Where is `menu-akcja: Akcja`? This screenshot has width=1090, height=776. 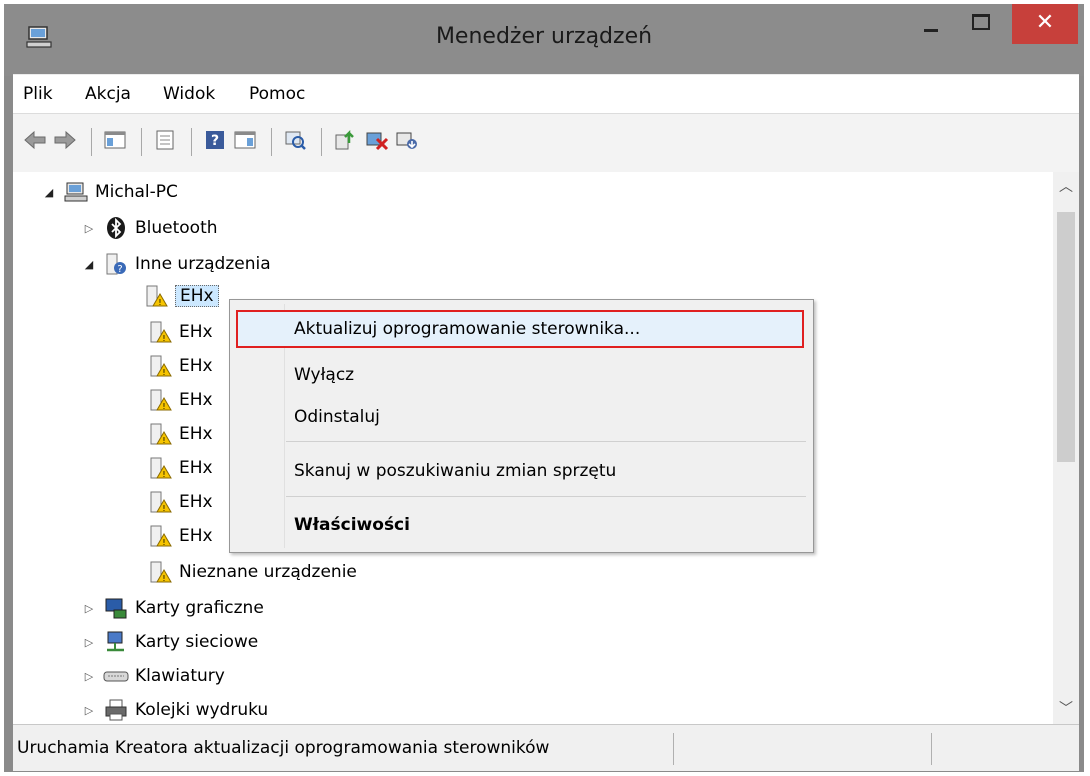 menu-akcja: Akcja is located at coordinates (108, 94).